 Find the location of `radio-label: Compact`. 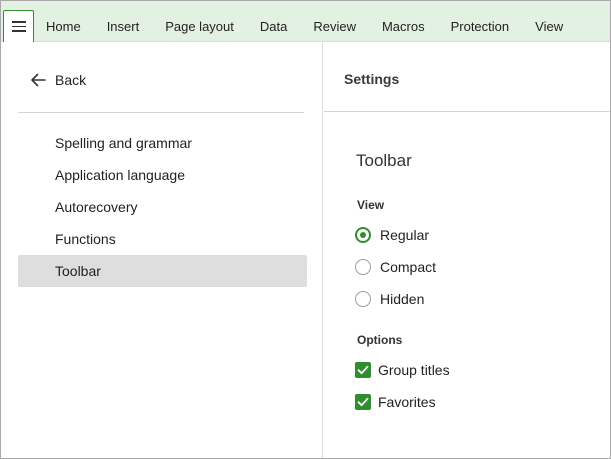

radio-label: Compact is located at coordinates (408, 267).